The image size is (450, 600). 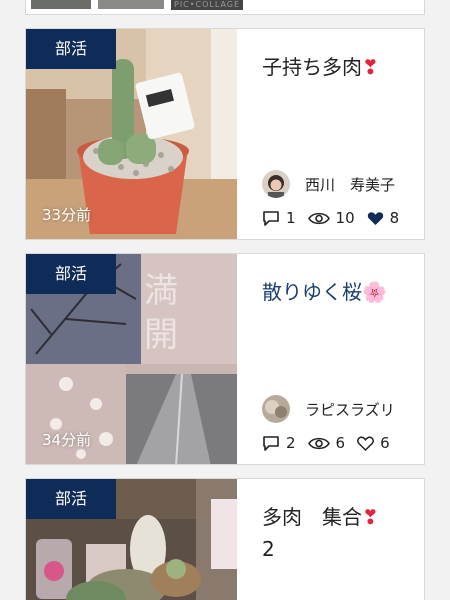 What do you see at coordinates (383, 218) in the screenshot?
I see `like-count: 8` at bounding box center [383, 218].